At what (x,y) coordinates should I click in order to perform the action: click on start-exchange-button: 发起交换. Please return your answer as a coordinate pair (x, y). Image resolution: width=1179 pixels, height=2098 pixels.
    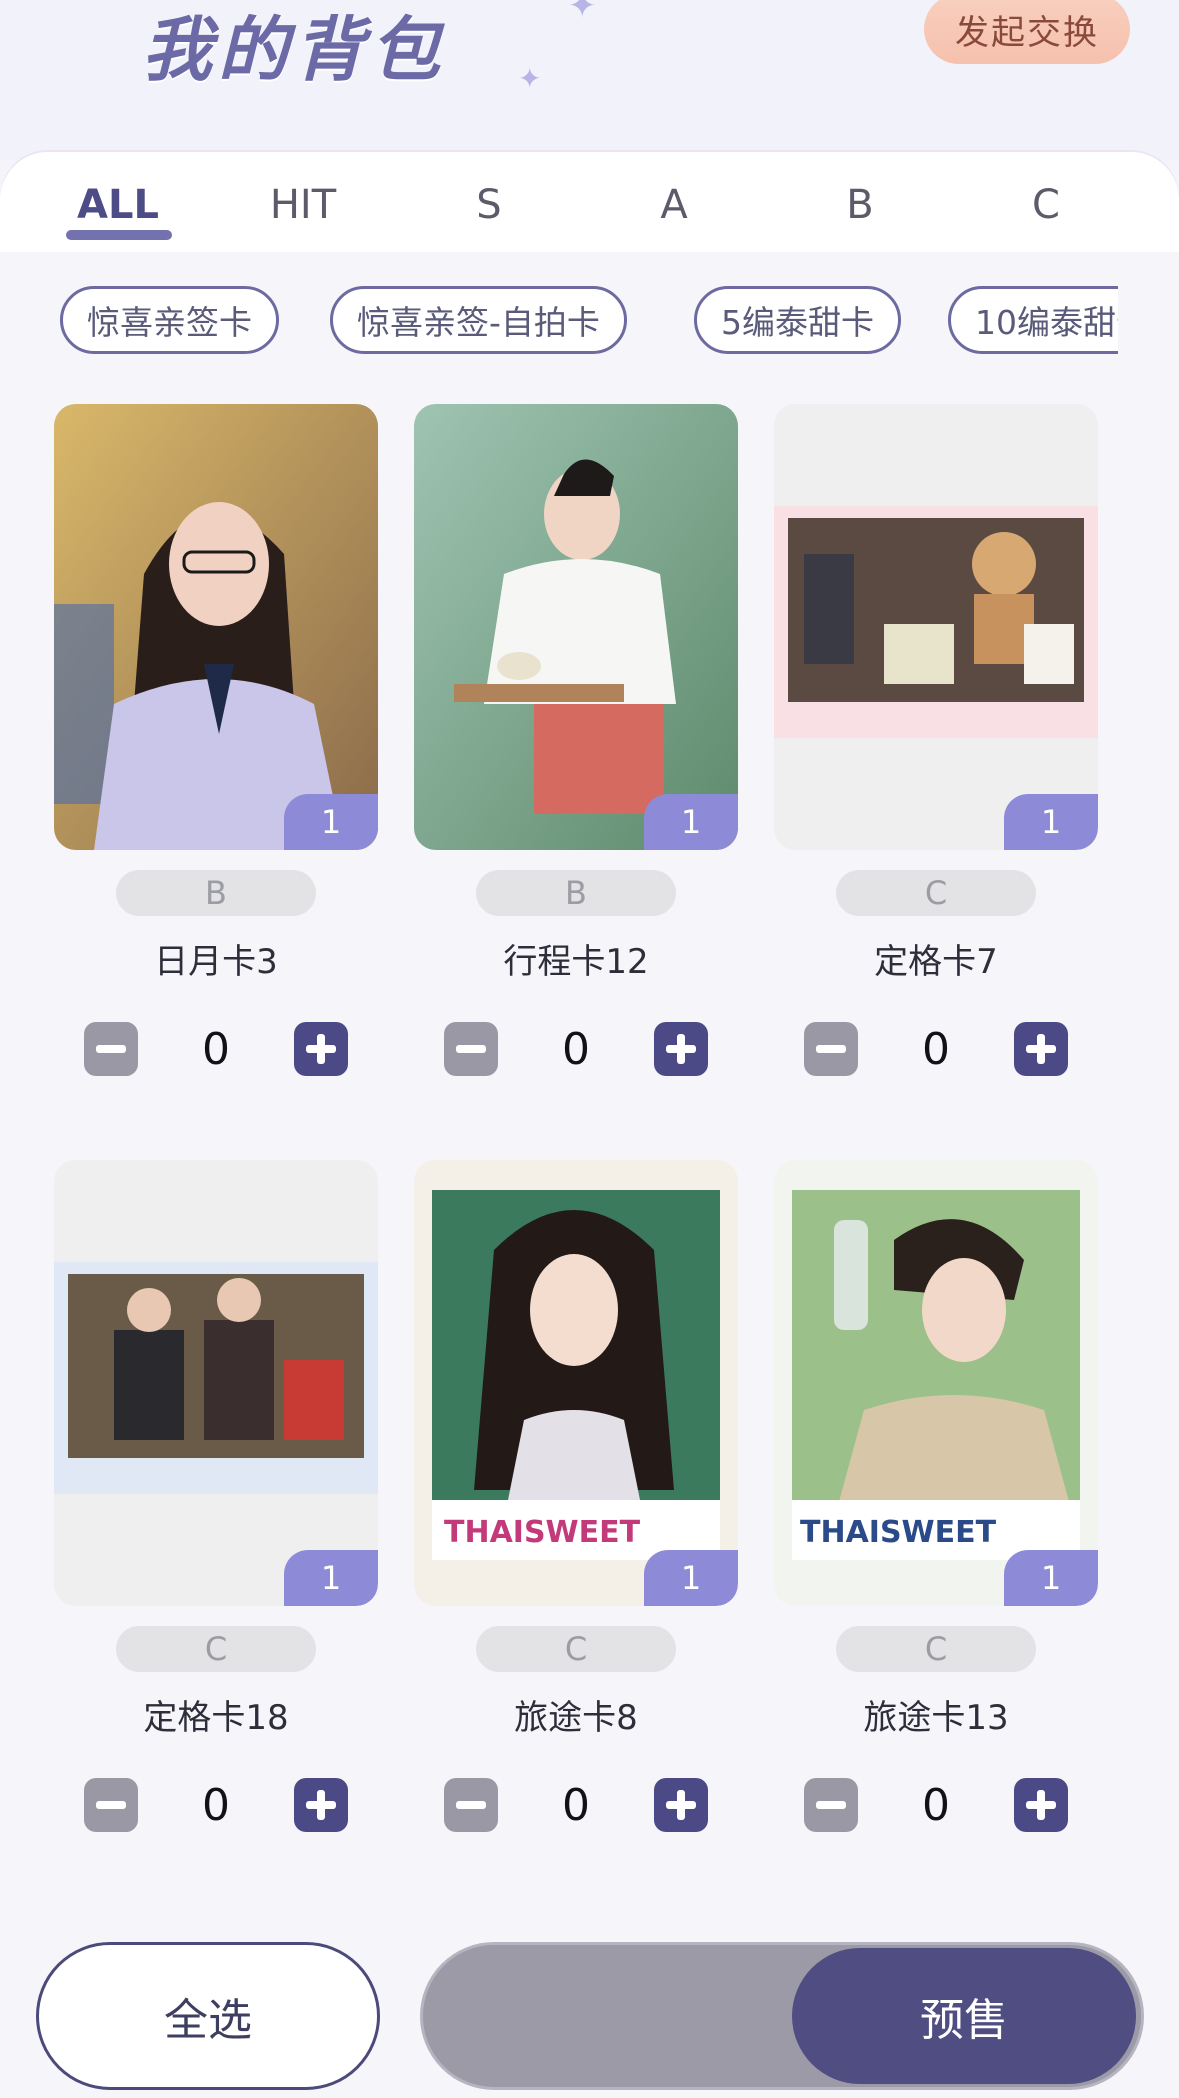
    Looking at the image, I should click on (1027, 32).